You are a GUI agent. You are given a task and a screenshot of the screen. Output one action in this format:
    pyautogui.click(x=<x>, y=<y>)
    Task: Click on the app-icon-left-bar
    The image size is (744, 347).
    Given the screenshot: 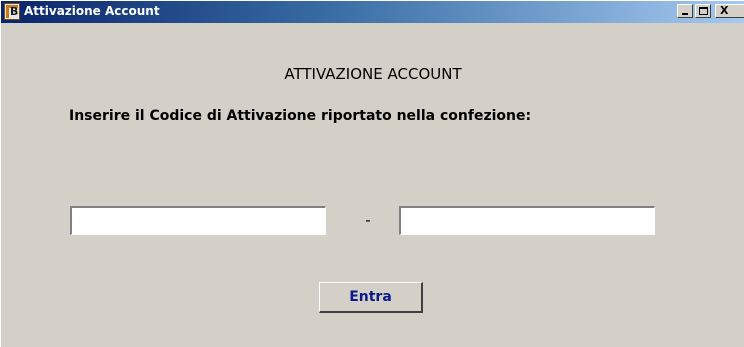 What is the action you would take?
    pyautogui.click(x=7, y=11)
    